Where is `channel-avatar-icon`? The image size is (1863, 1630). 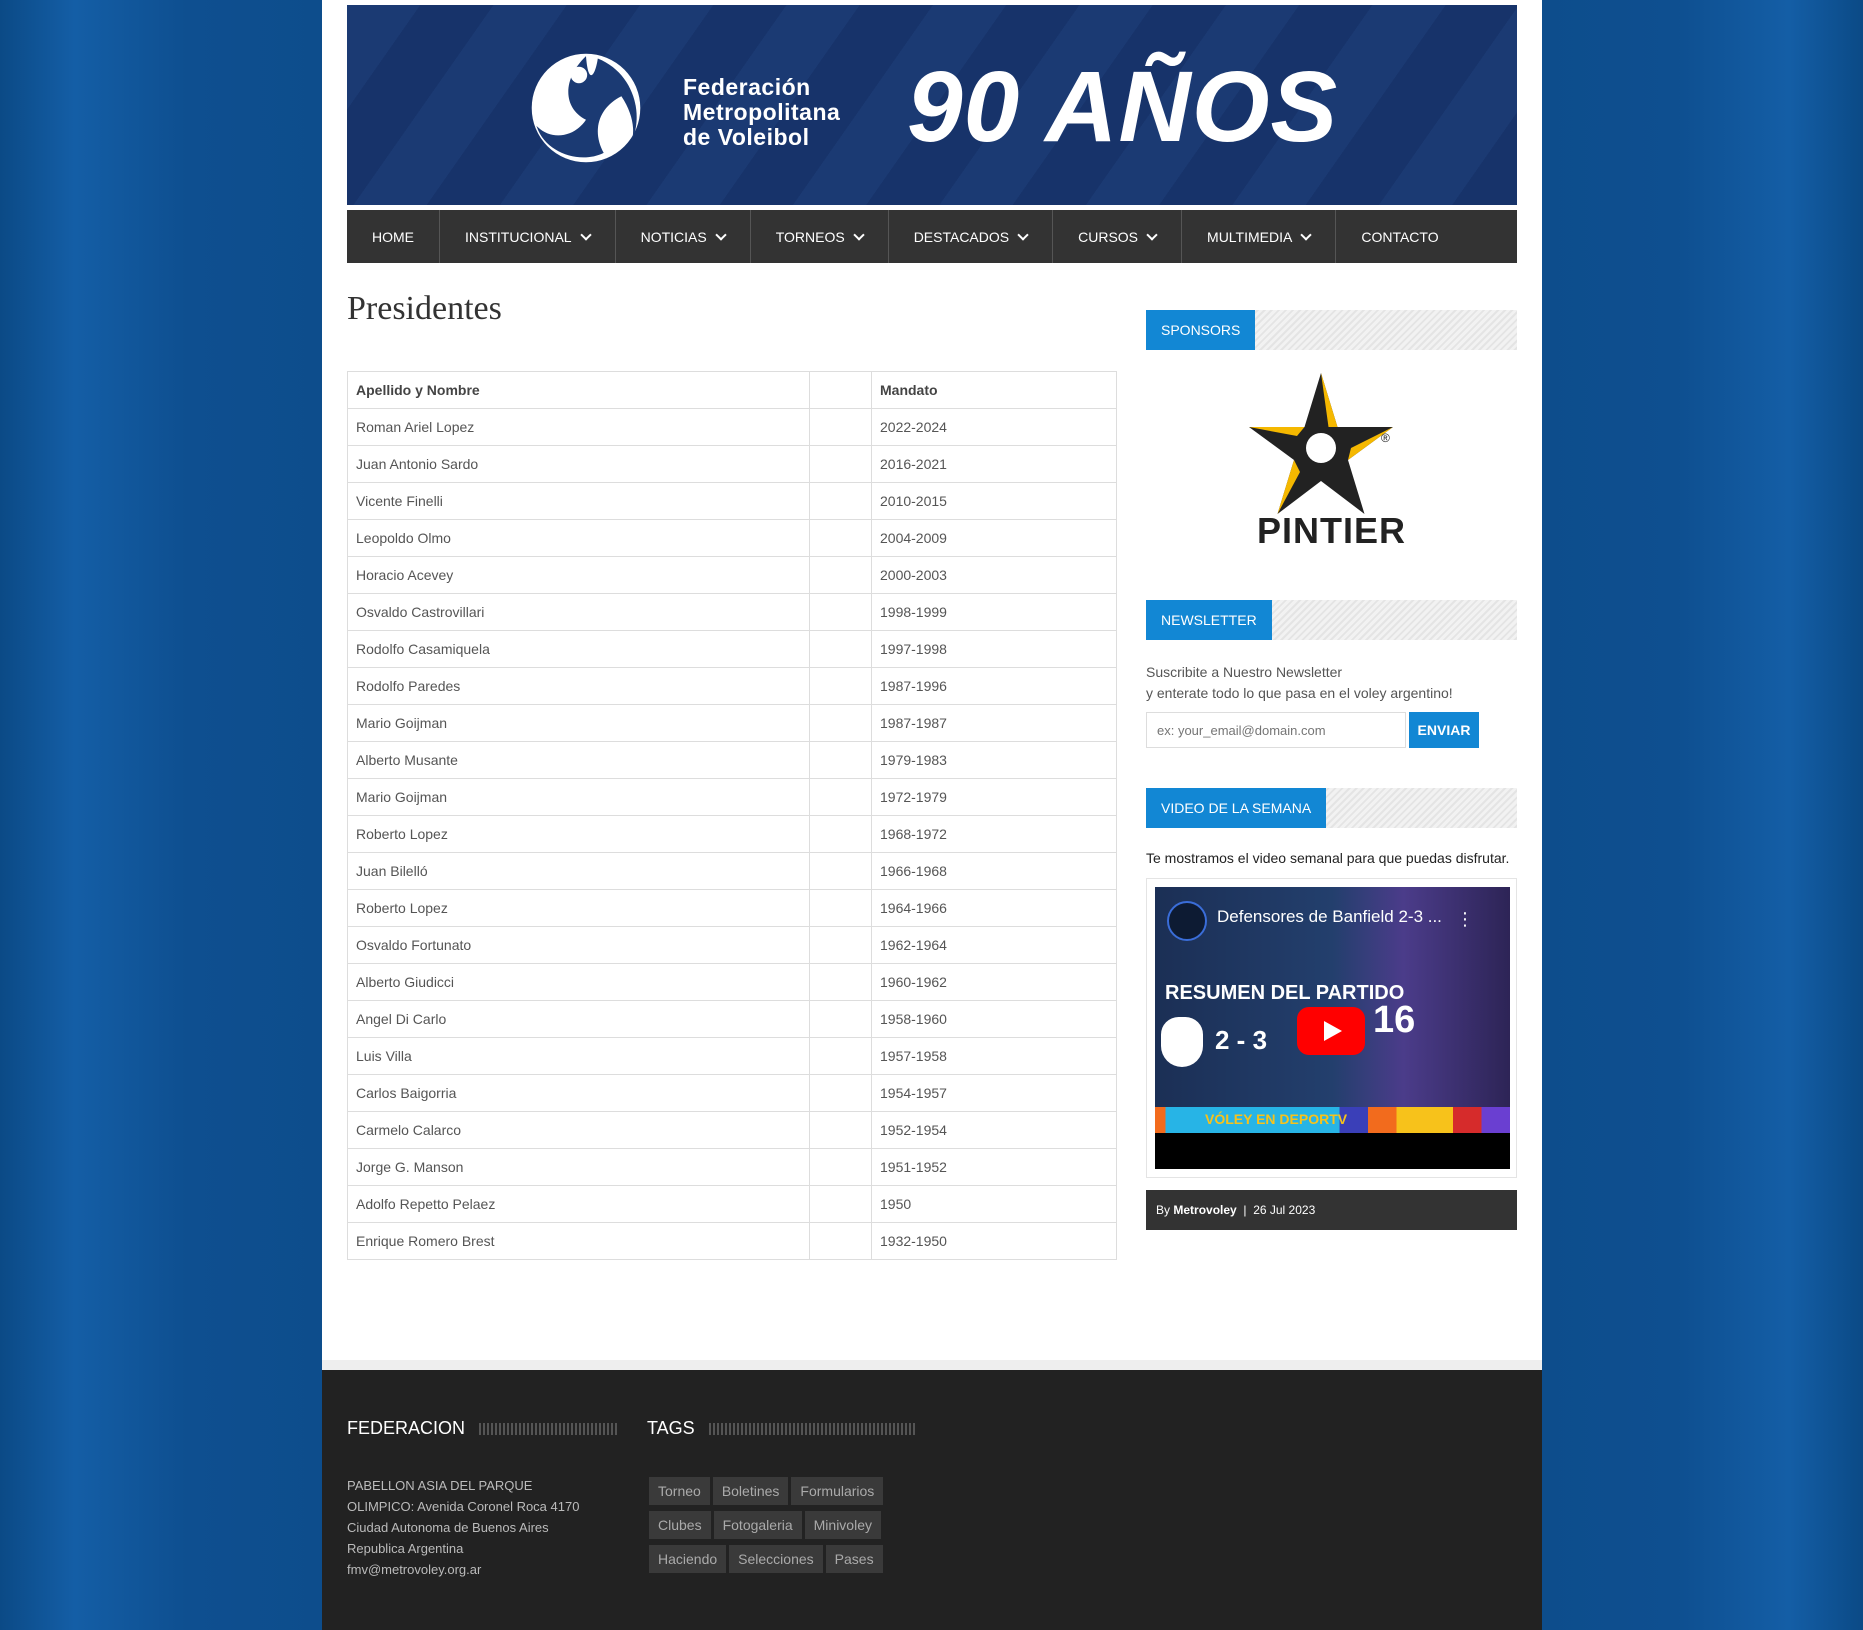
channel-avatar-icon is located at coordinates (1187, 921).